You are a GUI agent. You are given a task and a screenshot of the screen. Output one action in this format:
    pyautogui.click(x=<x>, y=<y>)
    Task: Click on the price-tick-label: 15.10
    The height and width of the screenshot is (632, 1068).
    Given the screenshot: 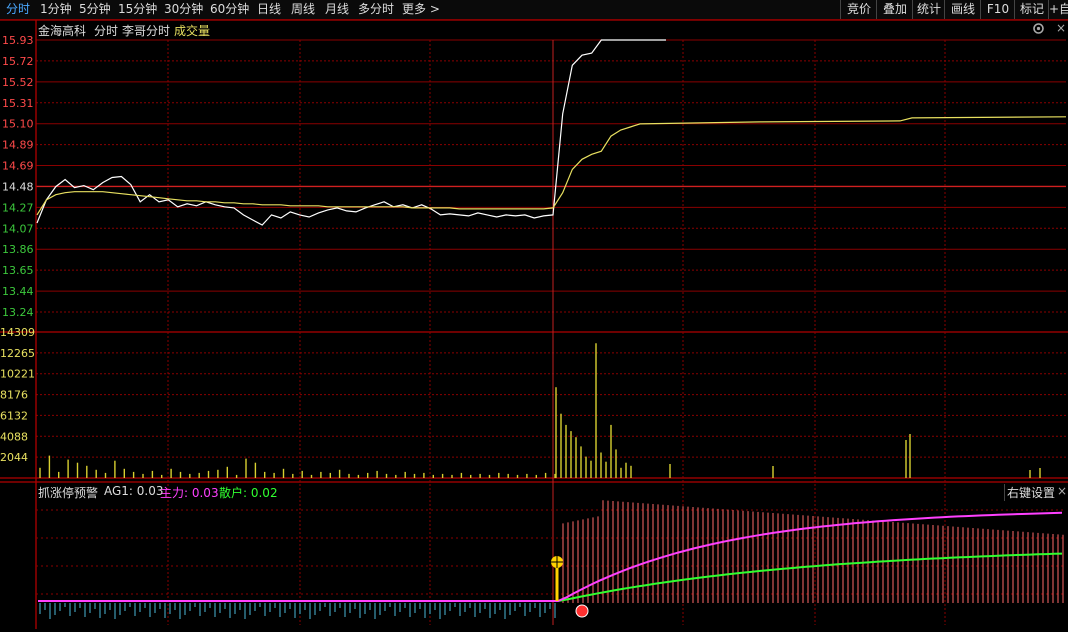 What is the action you would take?
    pyautogui.click(x=18, y=124)
    